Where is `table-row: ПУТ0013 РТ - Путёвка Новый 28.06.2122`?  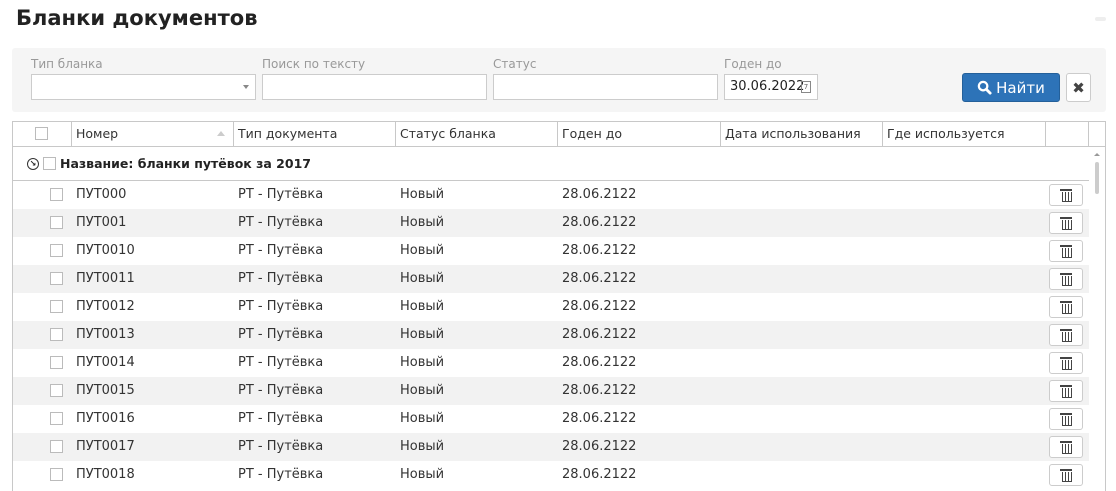 table-row: ПУТ0013 РТ - Путёвка Новый 28.06.2122 is located at coordinates (551, 335).